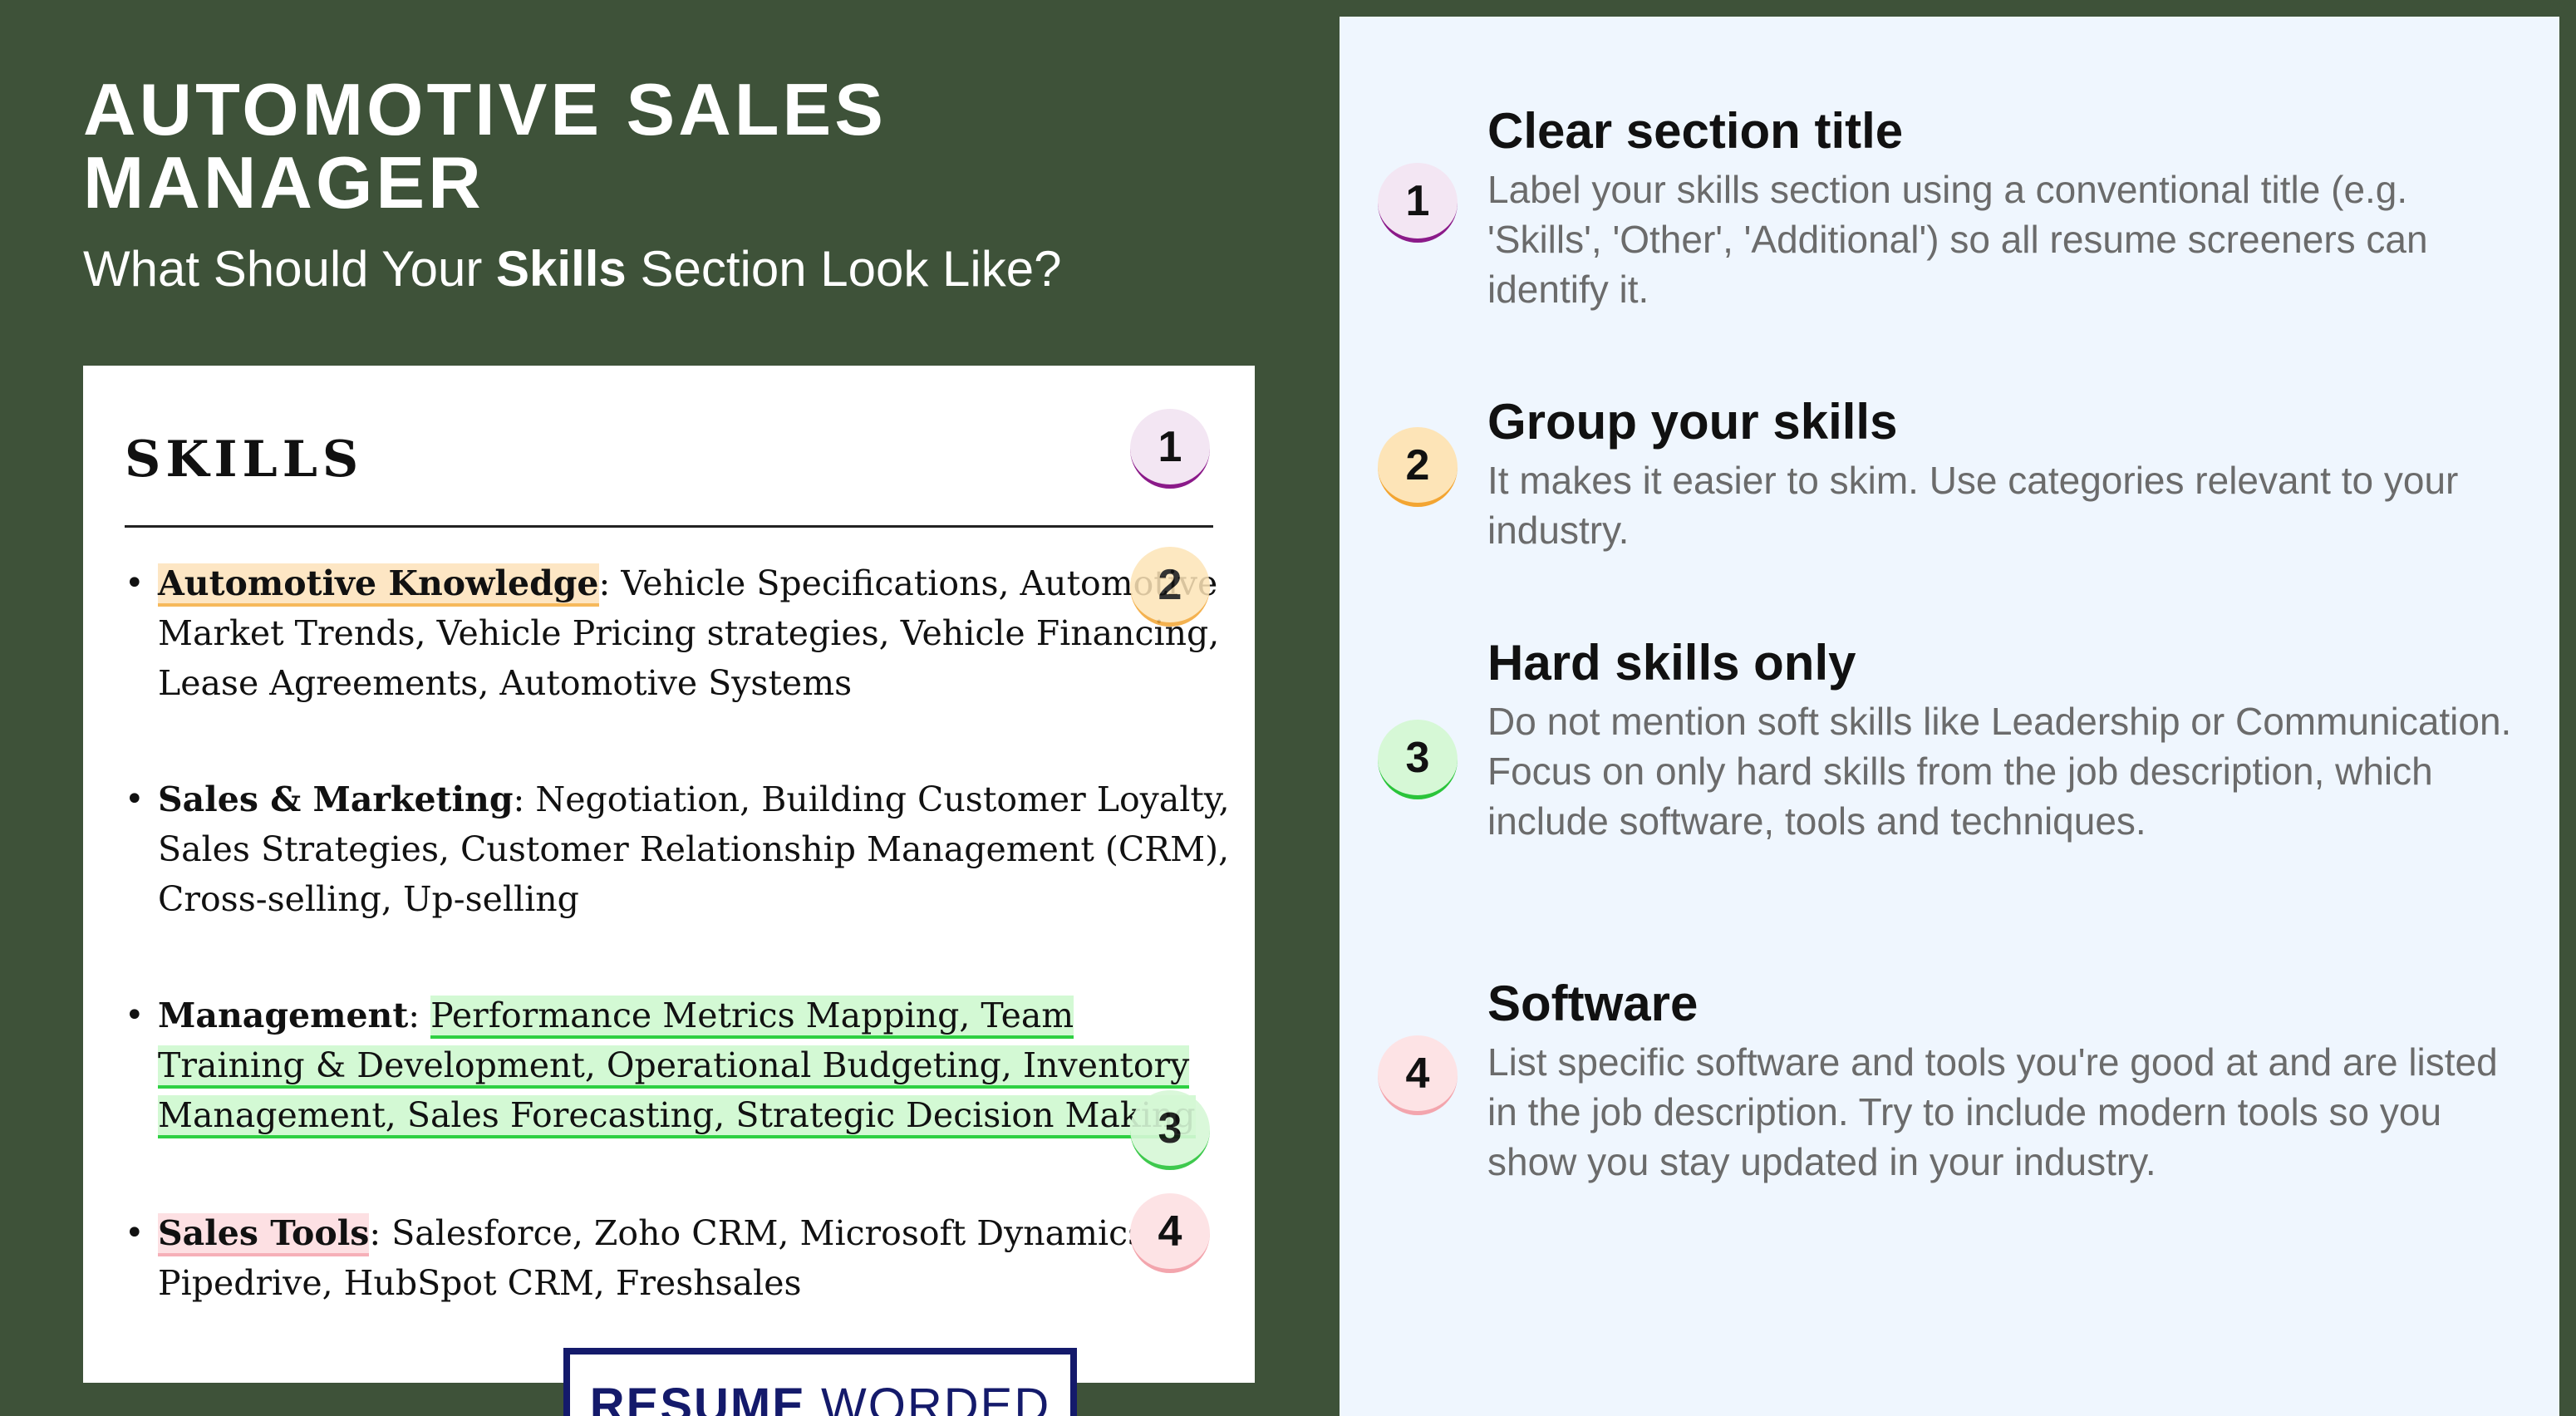 This screenshot has height=1416, width=2576. What do you see at coordinates (1695, 131) in the screenshot?
I see `tip-title: Clear section title` at bounding box center [1695, 131].